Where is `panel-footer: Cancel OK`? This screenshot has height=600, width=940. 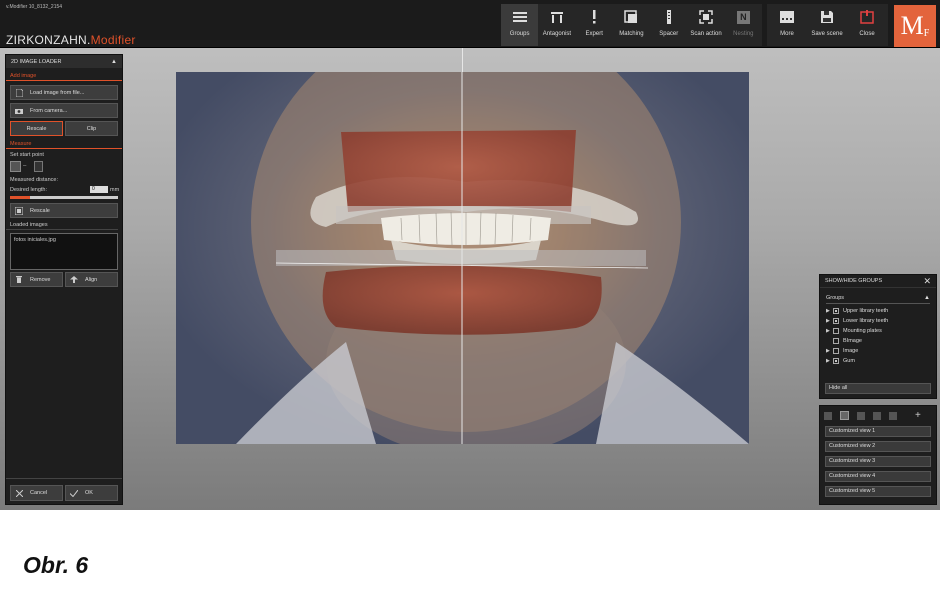 panel-footer: Cancel OK is located at coordinates (64, 491).